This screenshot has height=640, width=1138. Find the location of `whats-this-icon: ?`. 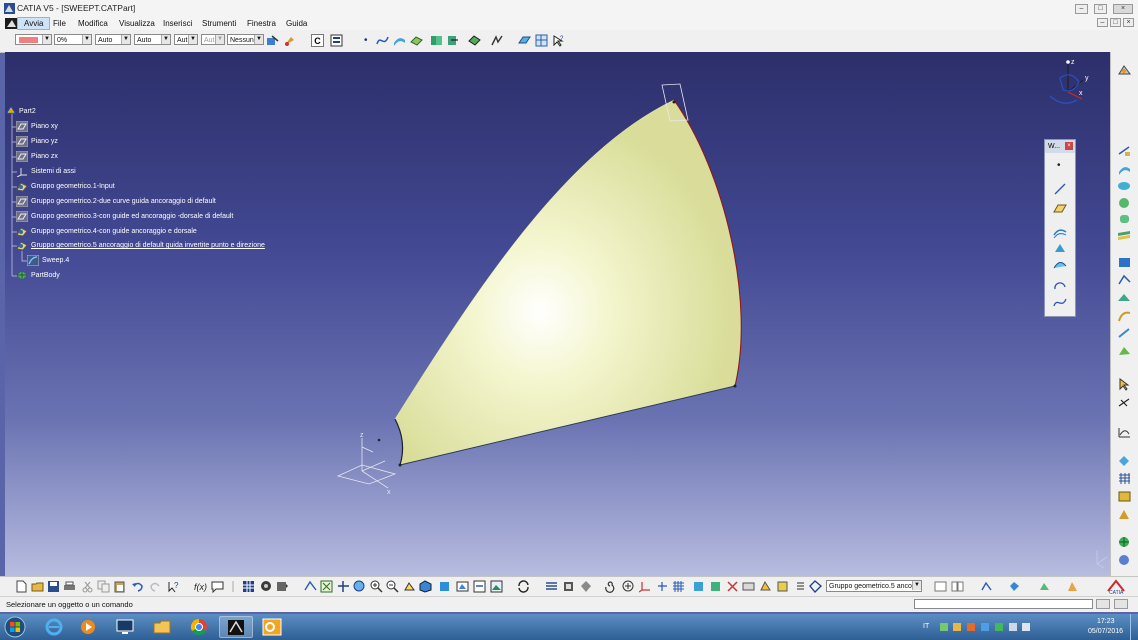

whats-this-icon: ? is located at coordinates (173, 586).